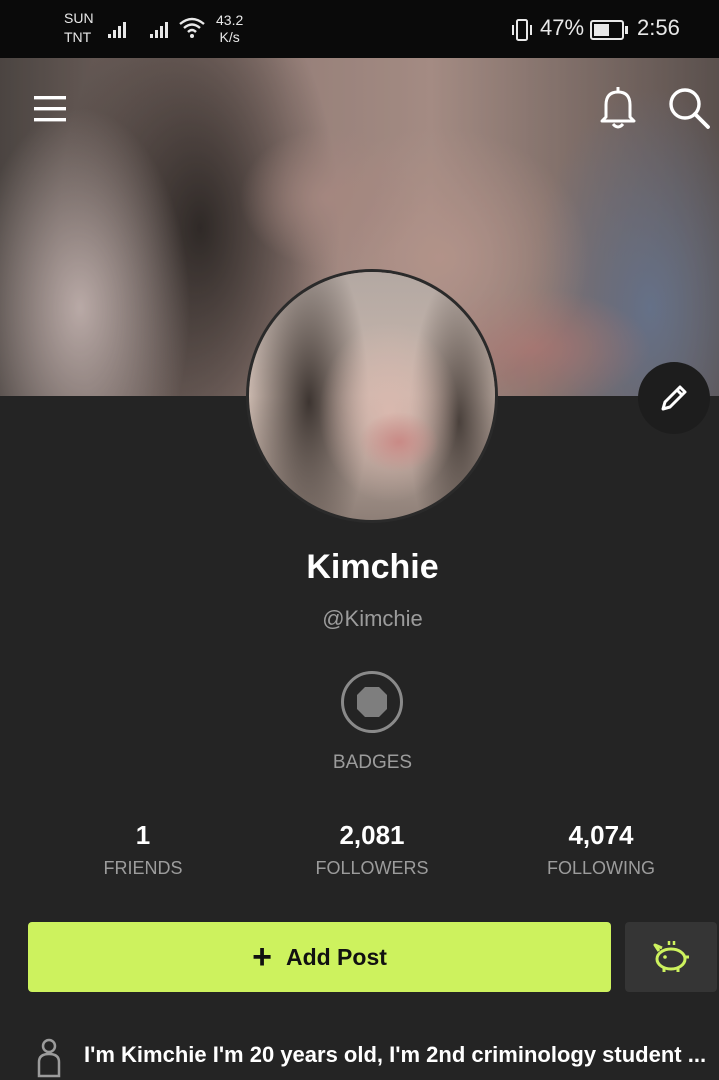 Image resolution: width=719 pixels, height=1080 pixels. What do you see at coordinates (372, 835) in the screenshot?
I see `followers-count: 2,081` at bounding box center [372, 835].